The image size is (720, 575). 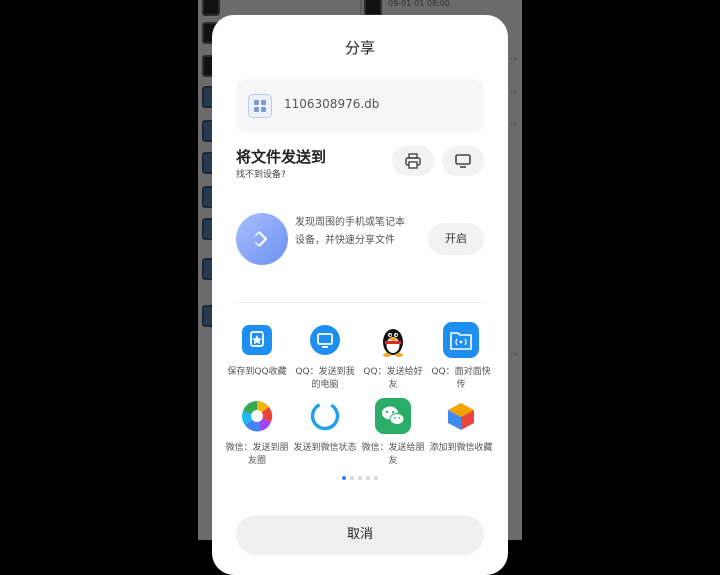 What do you see at coordinates (461, 340) in the screenshot?
I see `qq-face-to-face-icon` at bounding box center [461, 340].